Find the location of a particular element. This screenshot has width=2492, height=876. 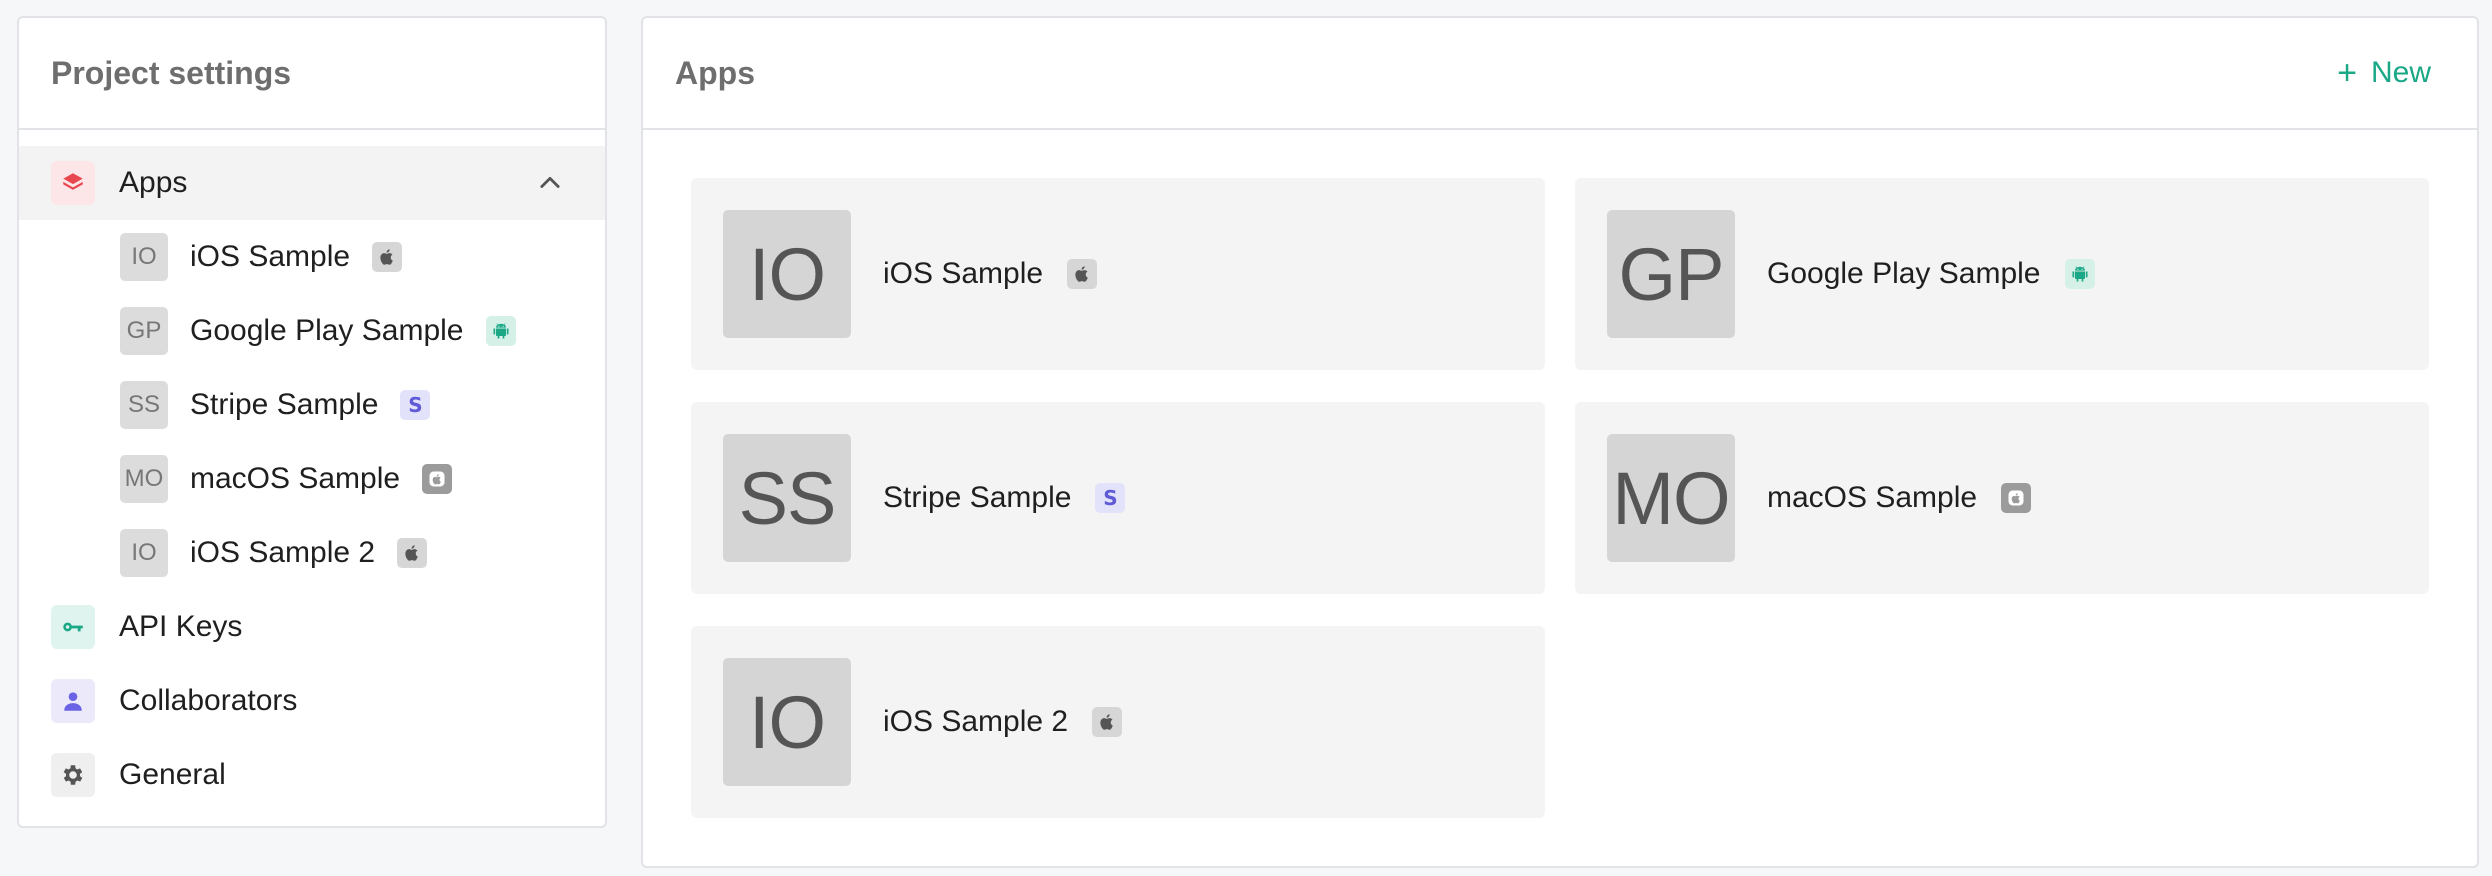

person-icon is located at coordinates (73, 701).